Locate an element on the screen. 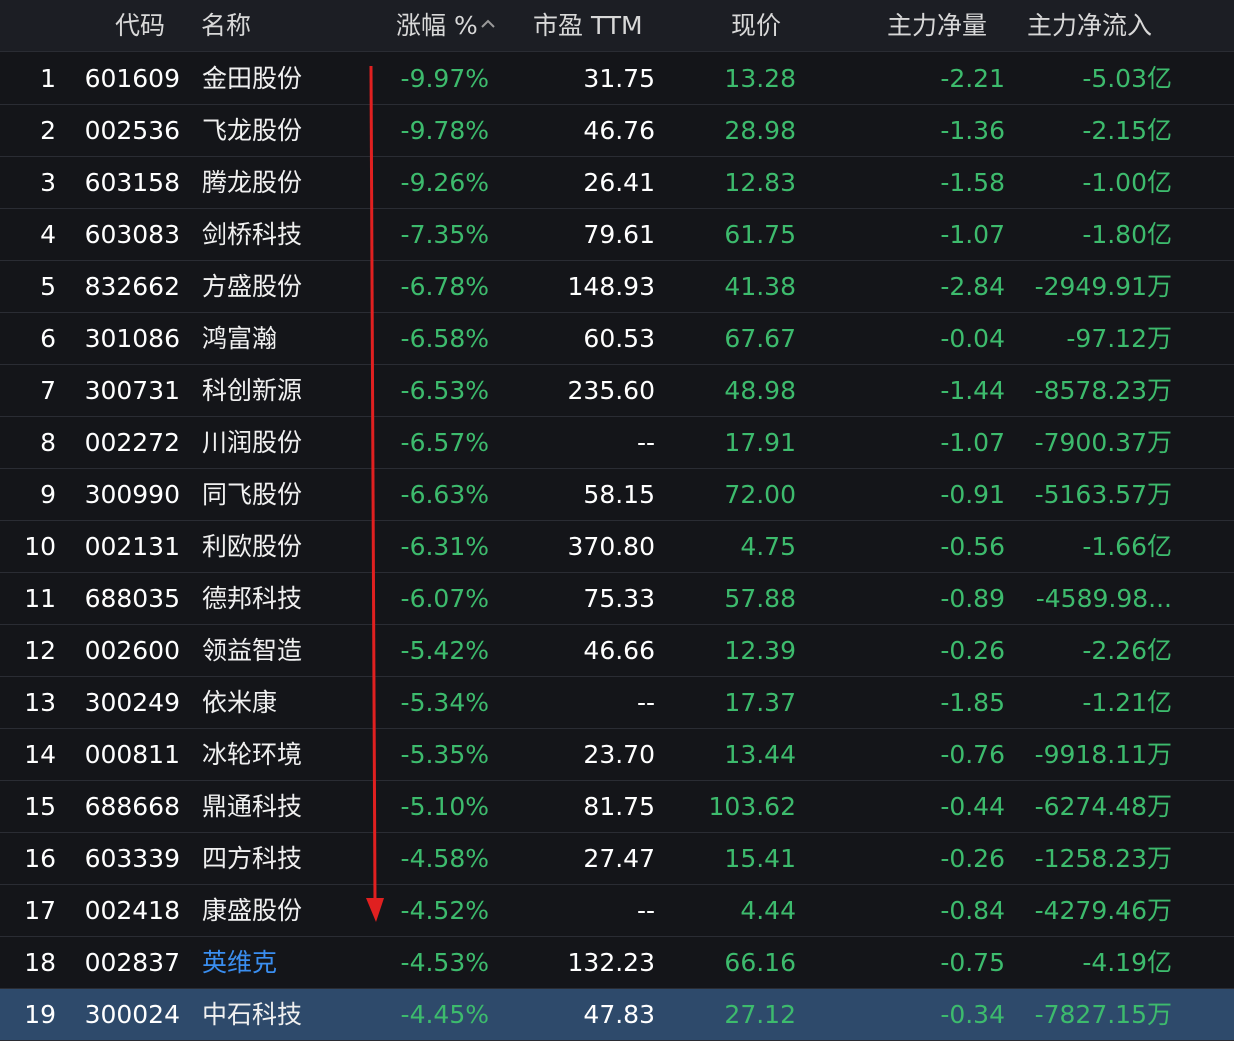 The image size is (1234, 1041). stock-name: 方盛股份 is located at coordinates (259, 286).